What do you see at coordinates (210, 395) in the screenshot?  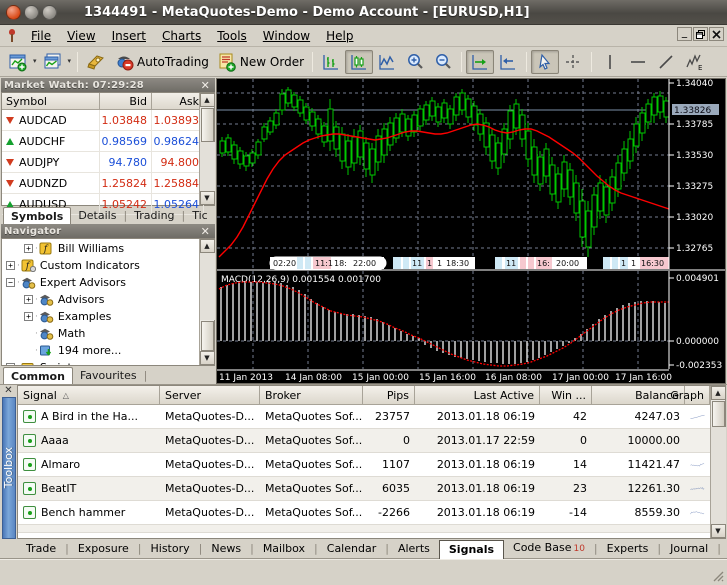 I see `col-header-server: Server` at bounding box center [210, 395].